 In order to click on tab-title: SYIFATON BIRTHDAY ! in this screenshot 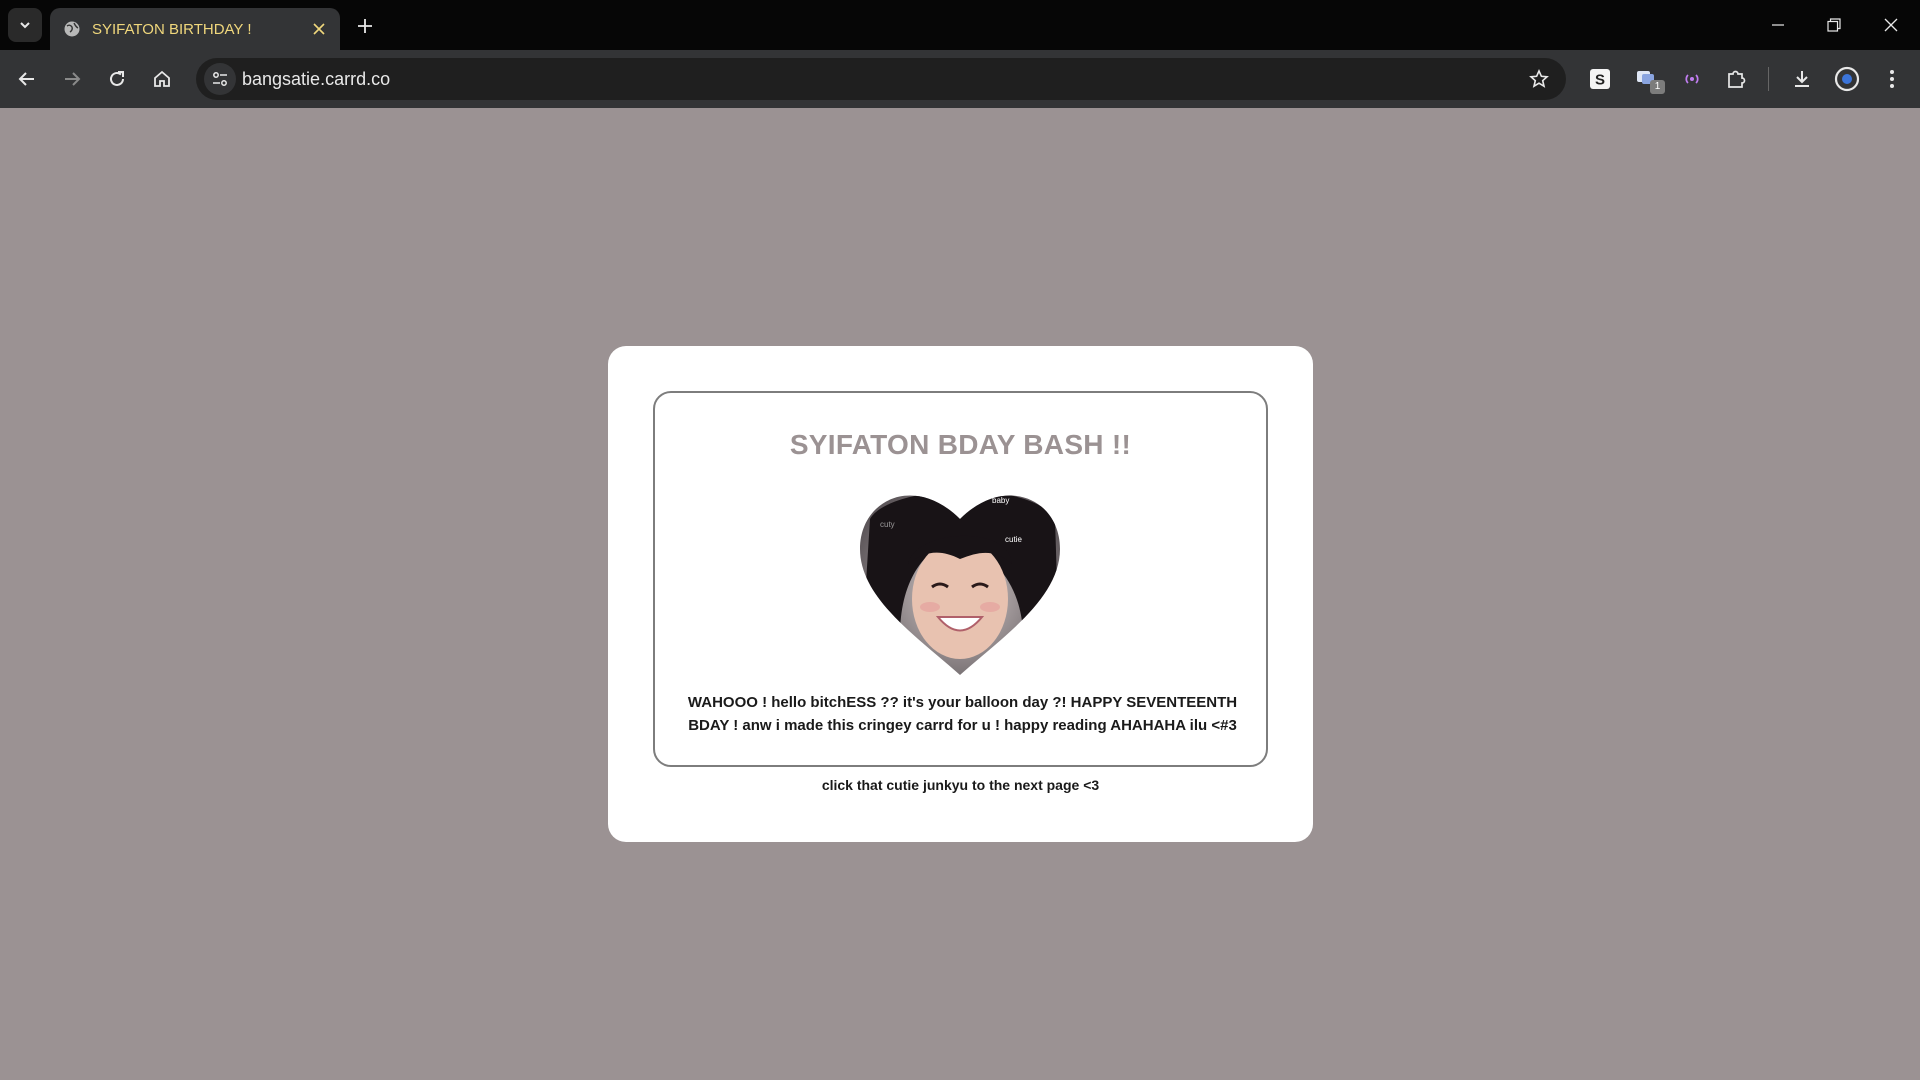, I will do `click(172, 29)`.